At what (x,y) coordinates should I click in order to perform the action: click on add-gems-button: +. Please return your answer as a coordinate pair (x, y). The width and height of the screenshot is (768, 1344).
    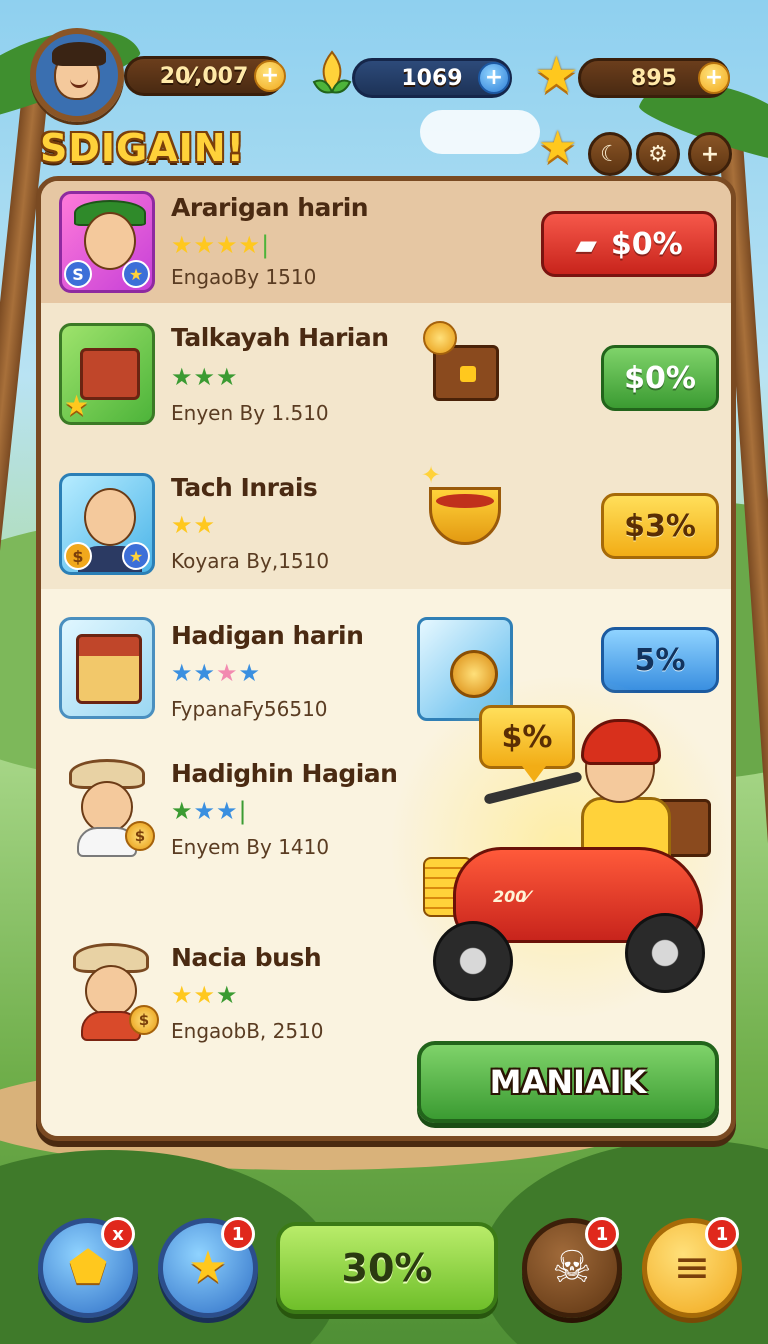
    Looking at the image, I should click on (494, 78).